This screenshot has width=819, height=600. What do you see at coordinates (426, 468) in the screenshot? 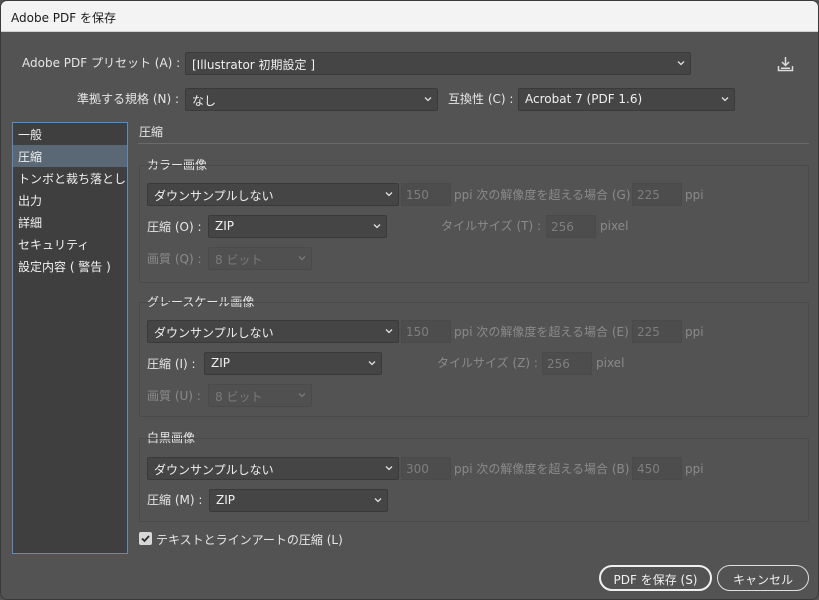
I see `mono-ppi-input: 300` at bounding box center [426, 468].